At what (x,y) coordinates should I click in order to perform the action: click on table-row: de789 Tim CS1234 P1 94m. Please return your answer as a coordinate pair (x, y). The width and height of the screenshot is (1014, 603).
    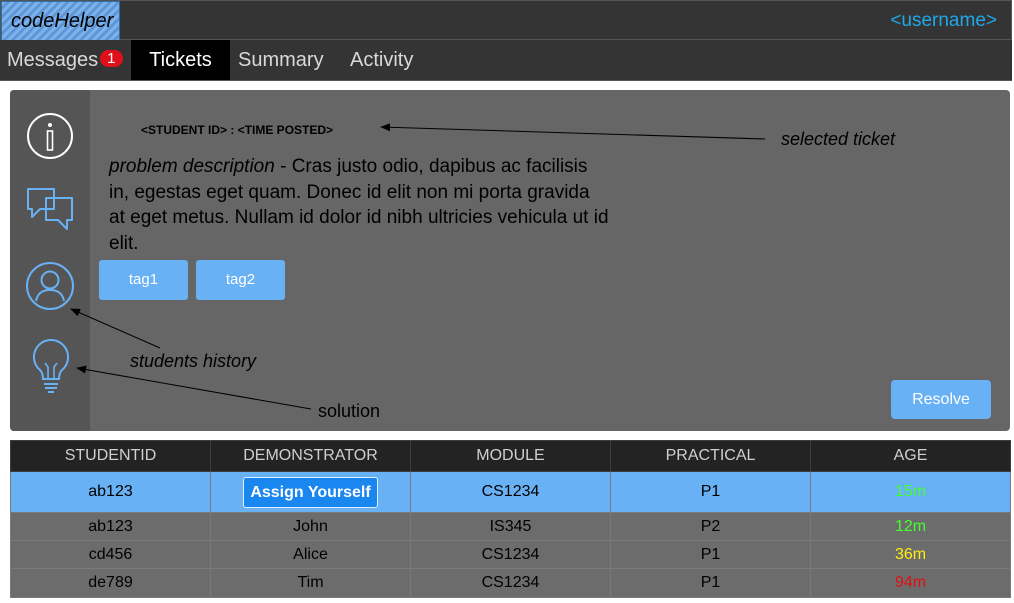
    Looking at the image, I should click on (510, 583).